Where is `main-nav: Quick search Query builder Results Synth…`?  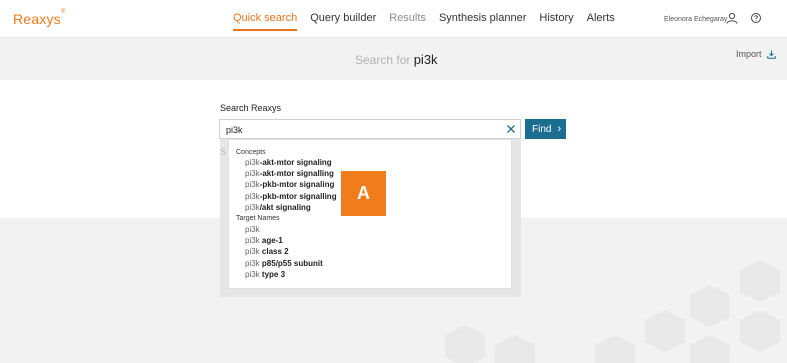 main-nav: Quick search Query builder Results Synth… is located at coordinates (430, 21).